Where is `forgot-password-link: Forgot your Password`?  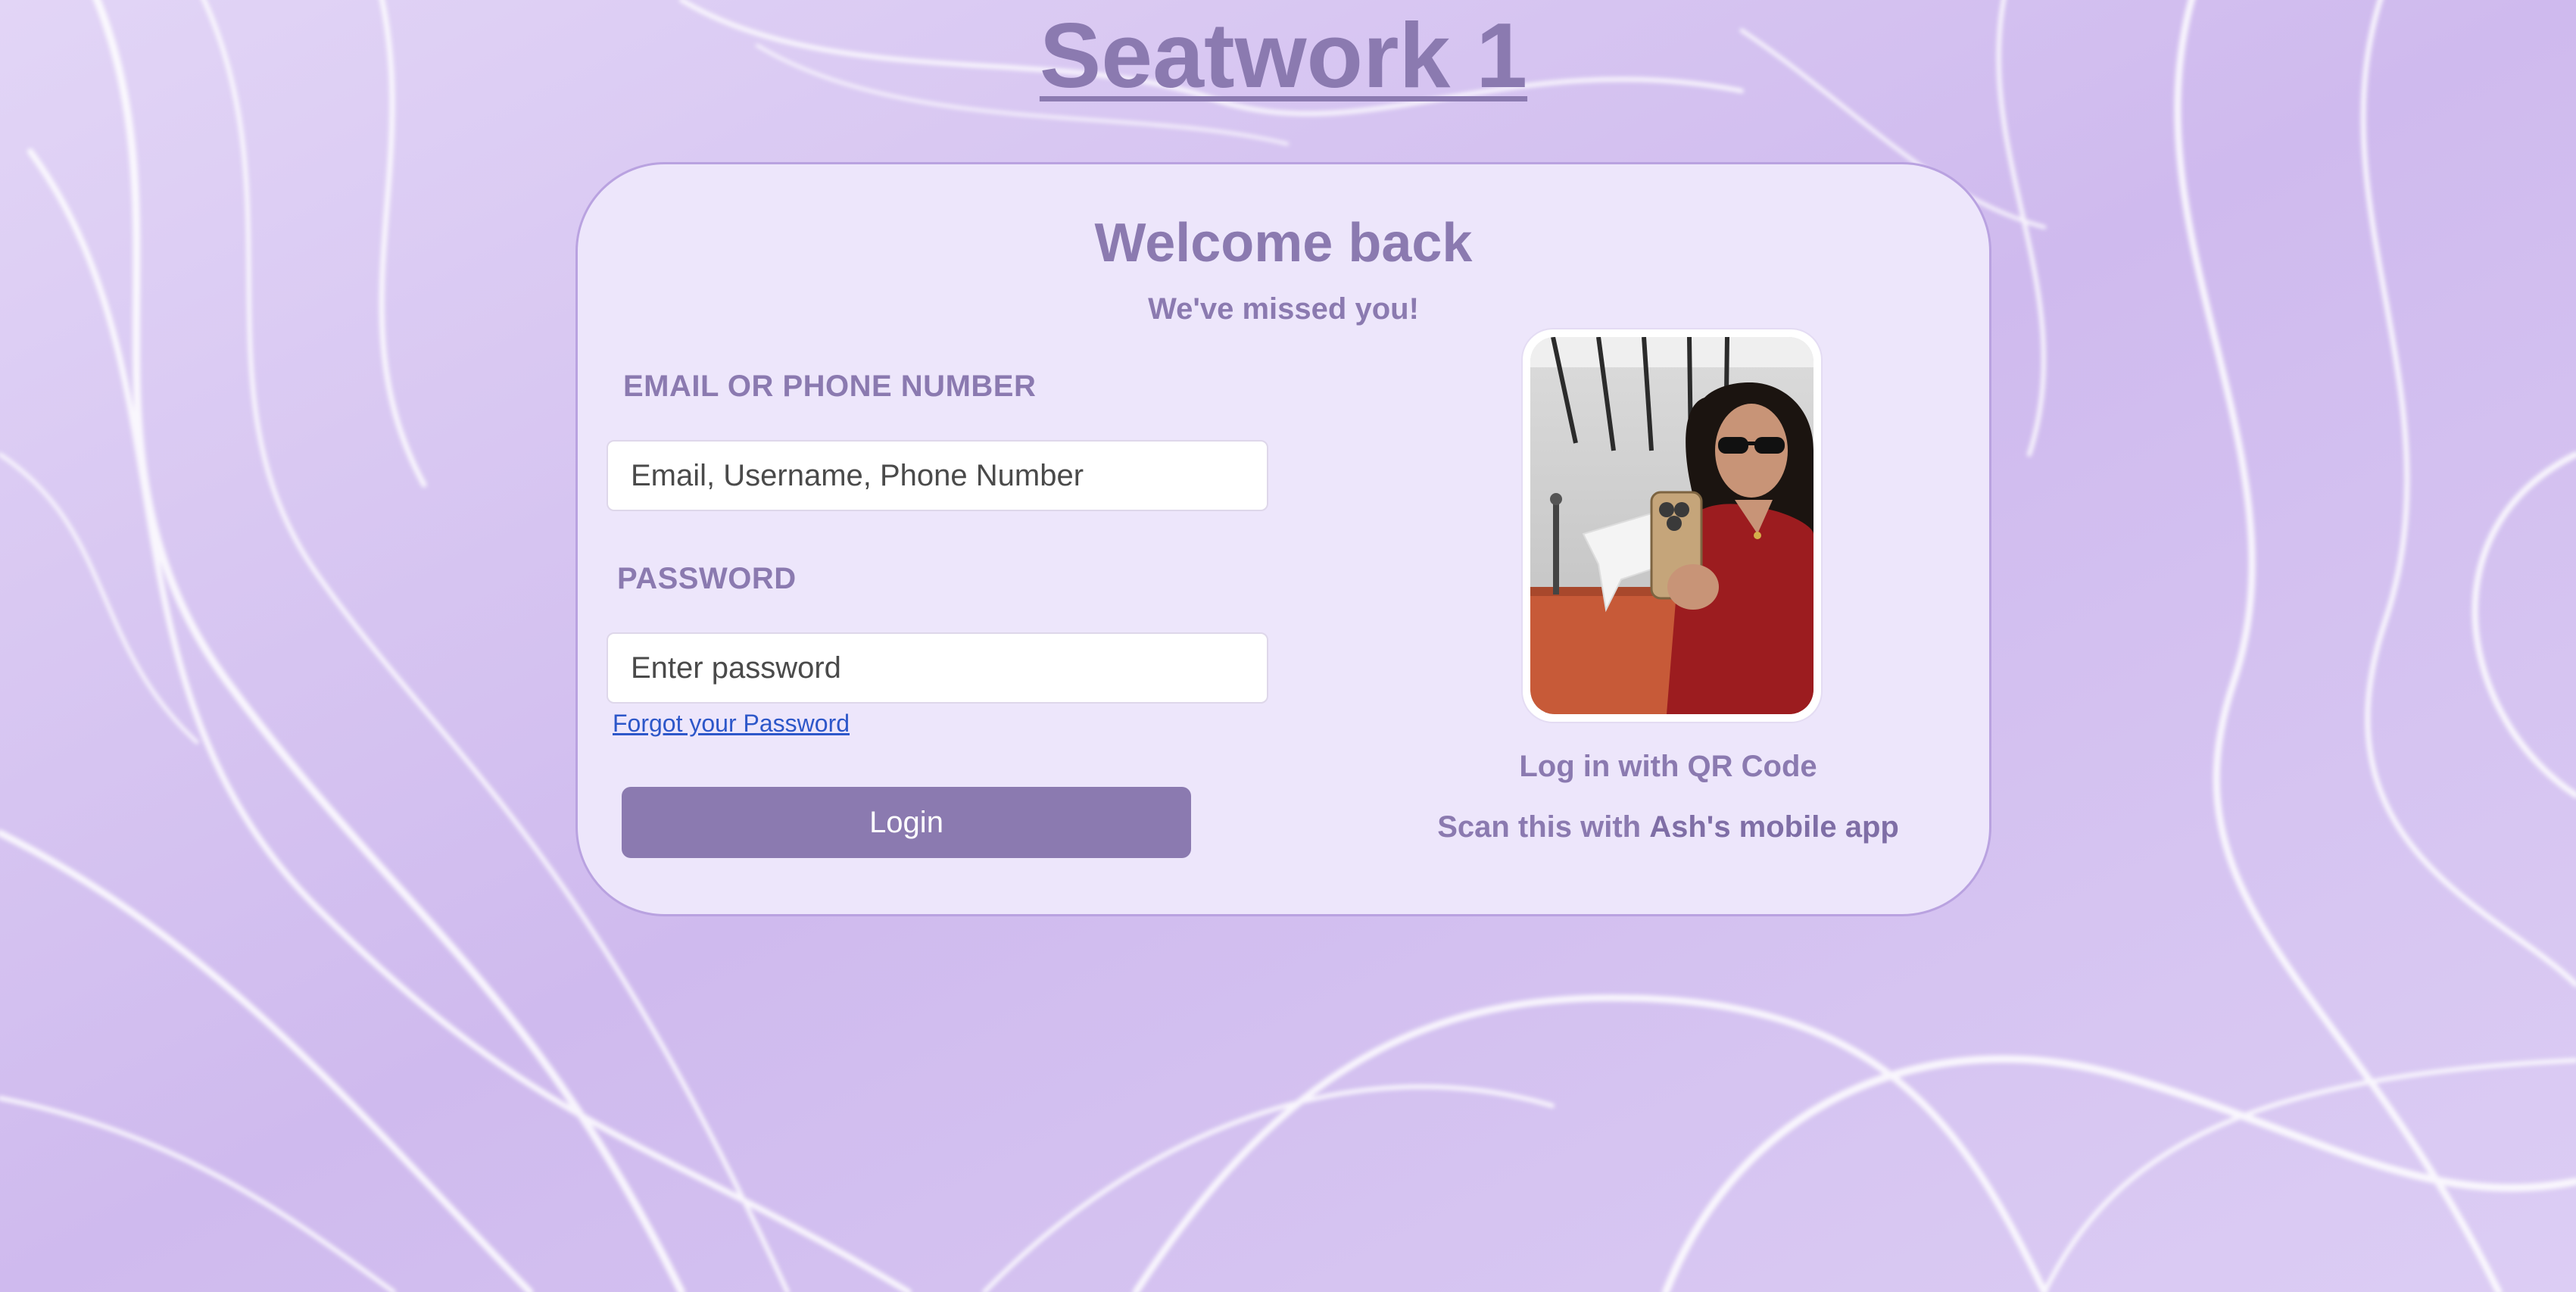
forgot-password-link: Forgot your Password is located at coordinates (731, 723).